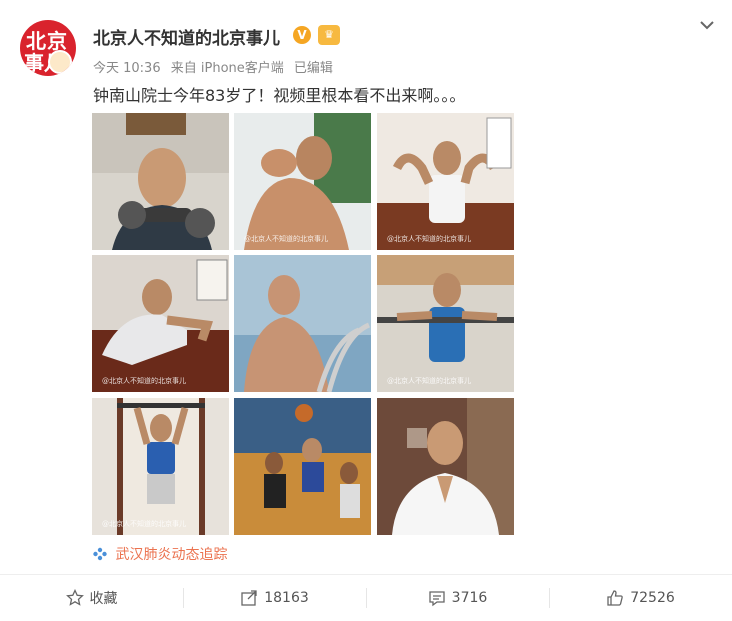 This screenshot has width=732, height=621. I want to click on topic-label: 武汉肺炎动态追踪, so click(171, 555).